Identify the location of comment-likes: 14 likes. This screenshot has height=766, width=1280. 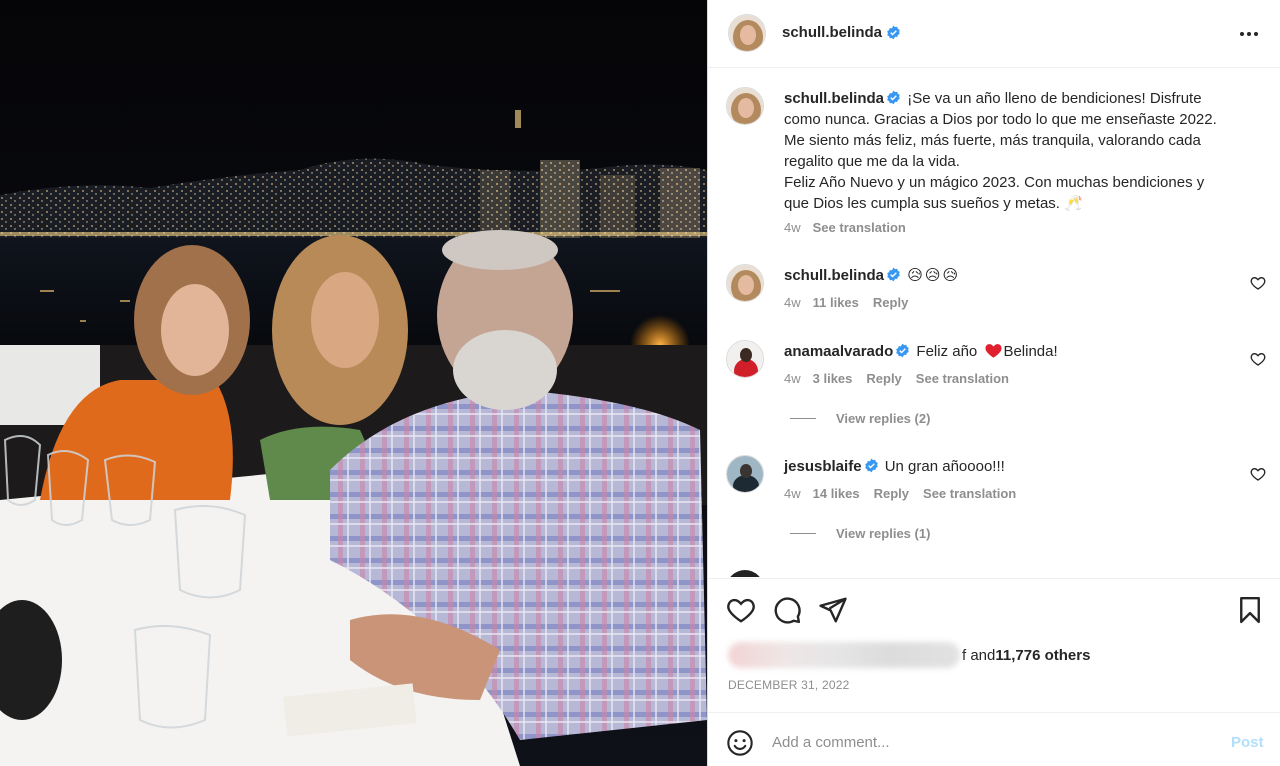
(836, 493).